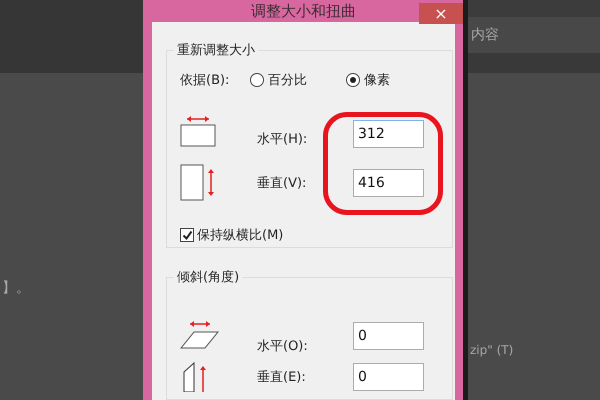 This screenshot has width=600, height=400. What do you see at coordinates (303, 11) in the screenshot?
I see `window-title: 调整大小和扭曲` at bounding box center [303, 11].